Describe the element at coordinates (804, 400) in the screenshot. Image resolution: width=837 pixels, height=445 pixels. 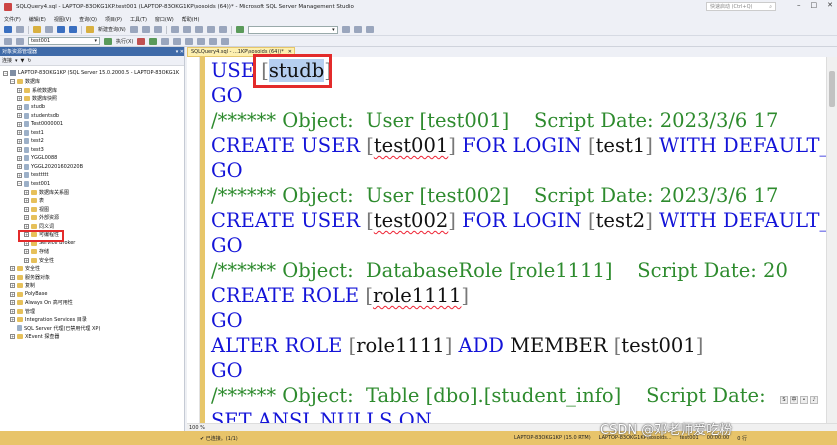
I see `ime-punct-icon: •` at that location.